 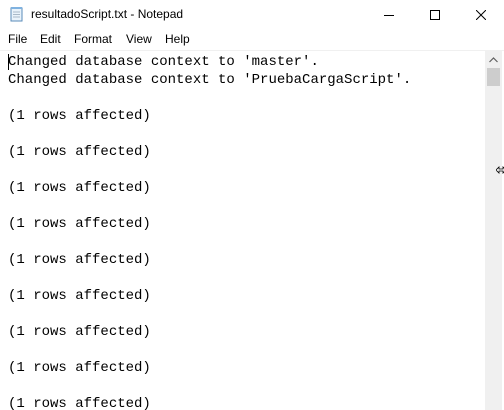 I want to click on vertical-scrollbar, so click(x=493, y=230).